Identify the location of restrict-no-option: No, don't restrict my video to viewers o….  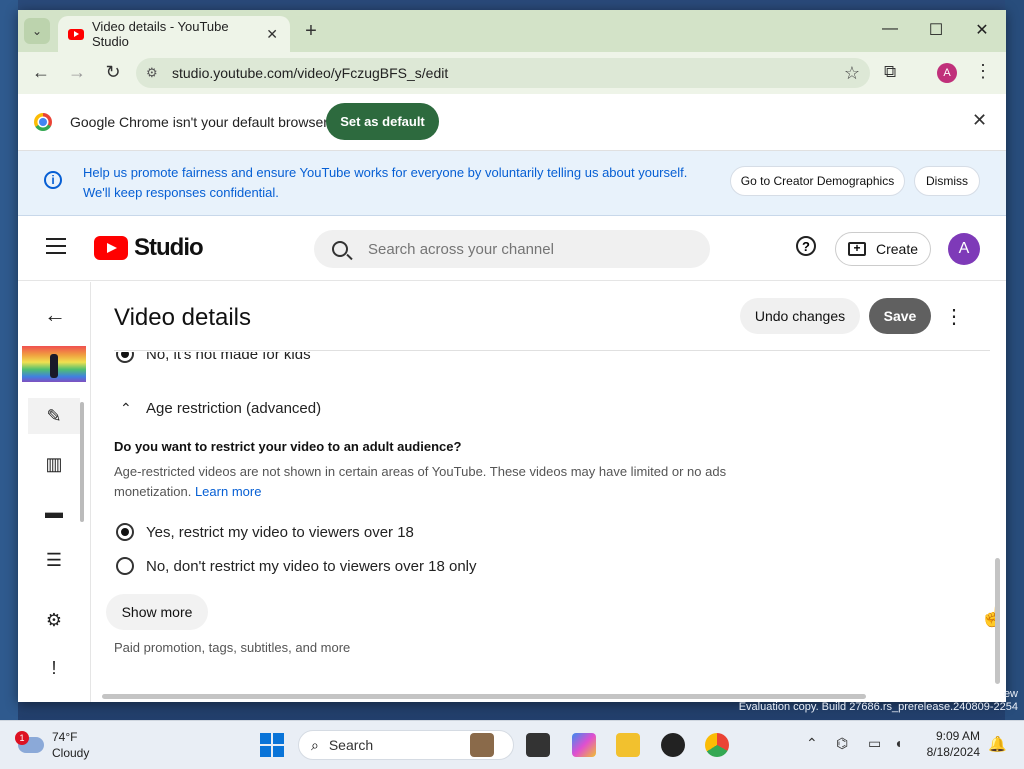
(296, 566).